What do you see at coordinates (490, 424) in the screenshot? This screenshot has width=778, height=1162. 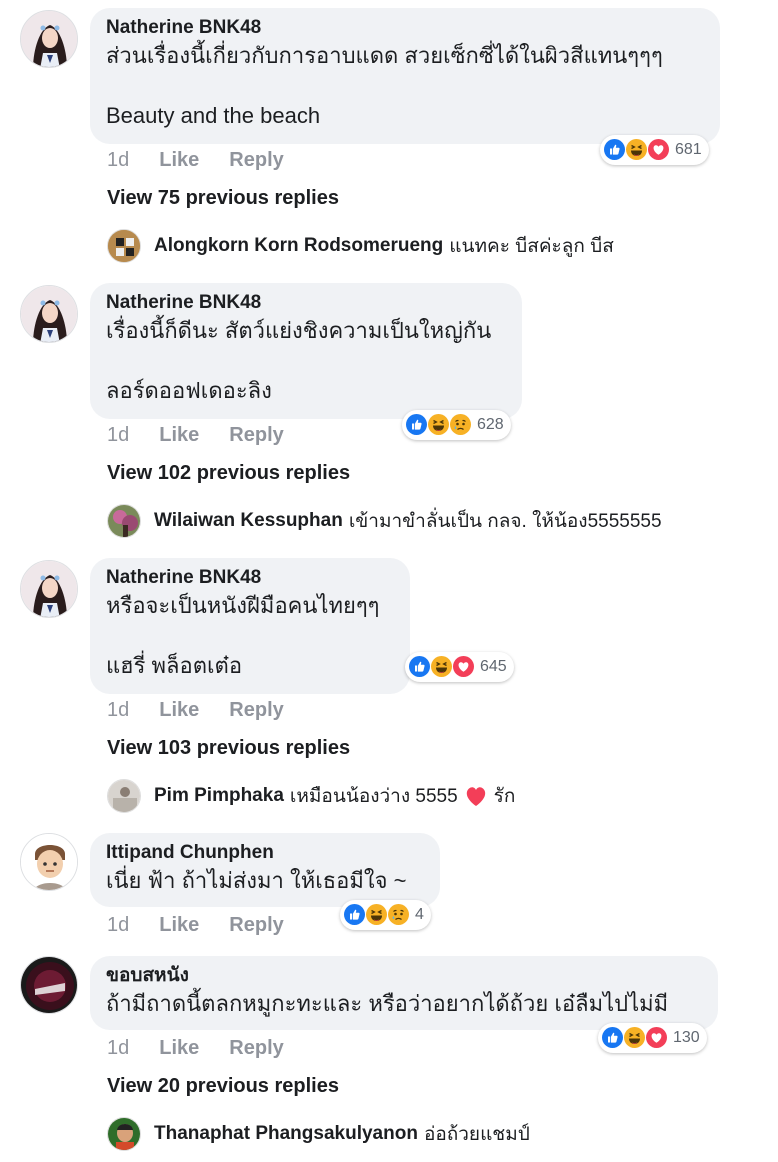 I see `reaction-count: 628` at bounding box center [490, 424].